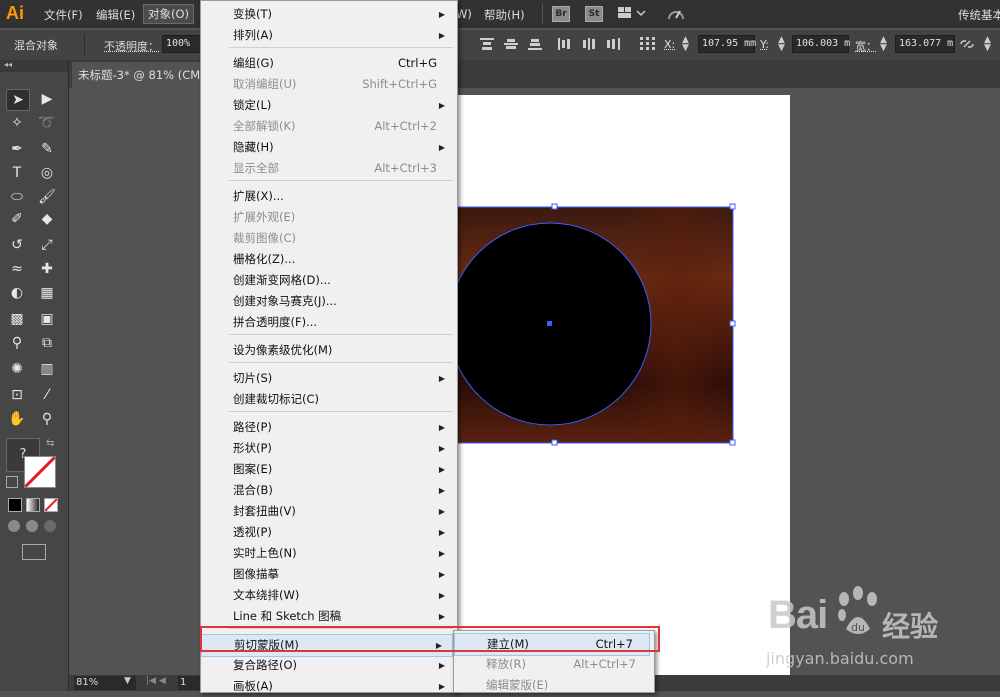 Image resolution: width=1000 pixels, height=697 pixels. What do you see at coordinates (47, 197) in the screenshot?
I see `paintbrush-tool-icon: 🖌` at bounding box center [47, 197].